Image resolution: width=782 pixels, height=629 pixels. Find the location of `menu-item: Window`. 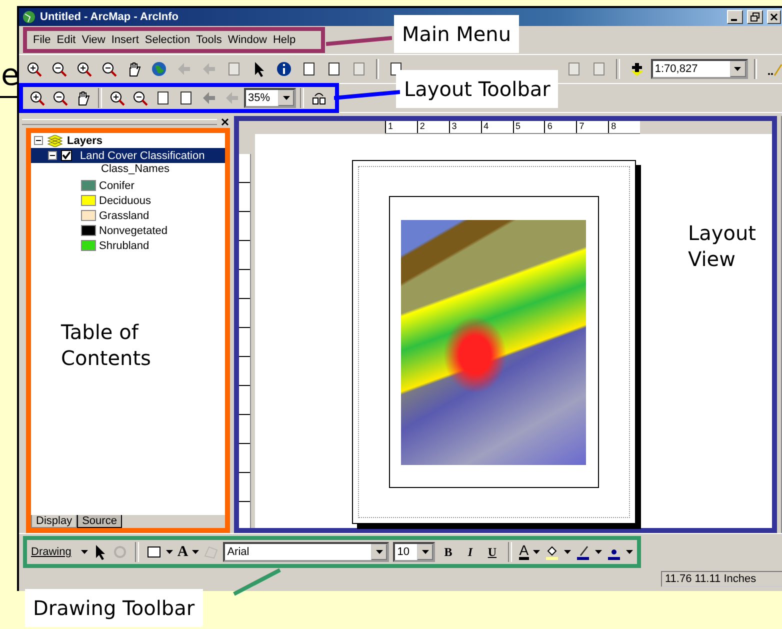

menu-item: Window is located at coordinates (247, 40).